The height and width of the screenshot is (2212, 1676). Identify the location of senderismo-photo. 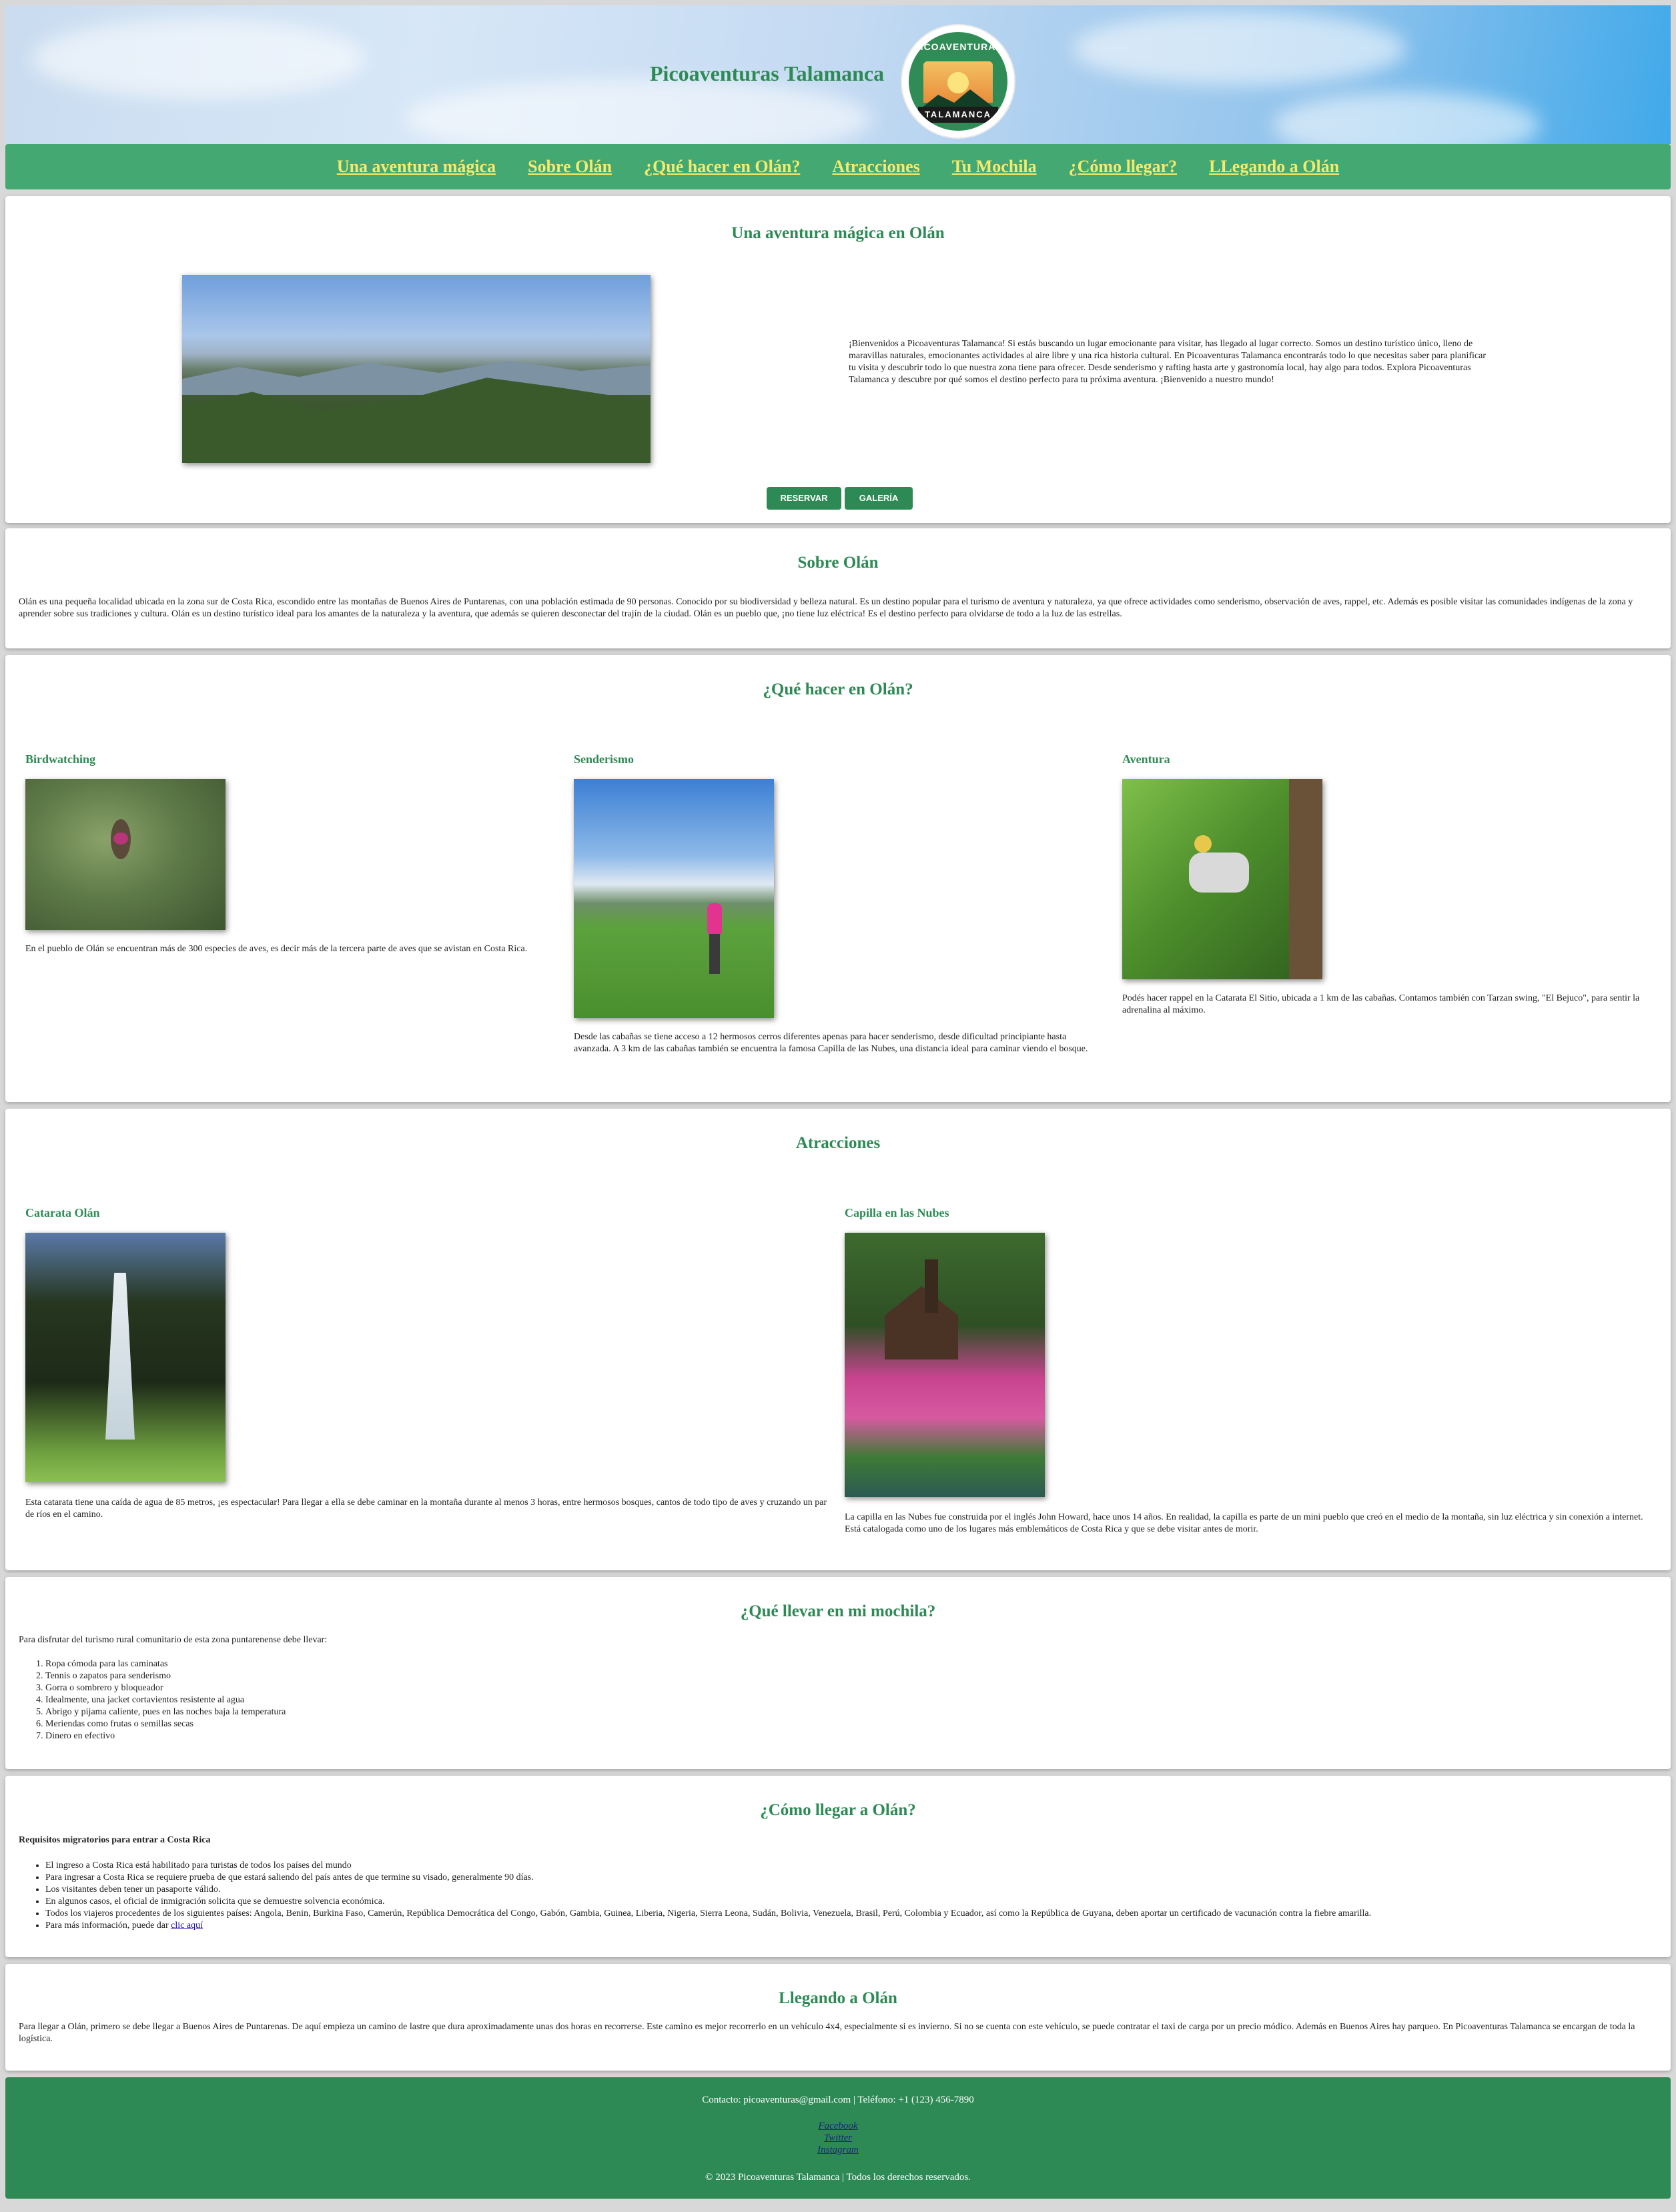
(674, 898).